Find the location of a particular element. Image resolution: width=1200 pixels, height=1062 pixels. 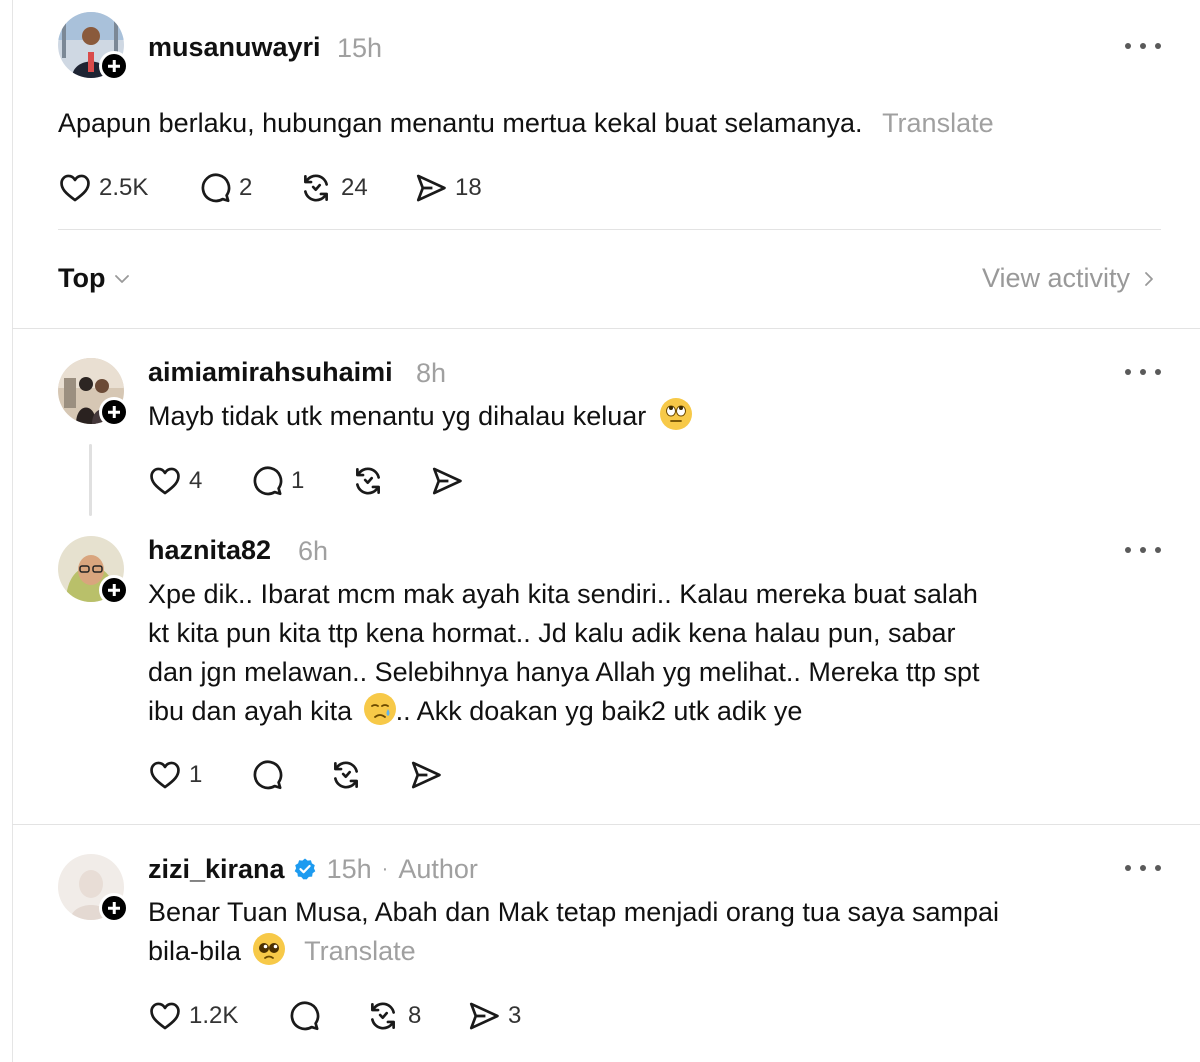

reply-header: zizi_kirana 15h · Author is located at coordinates (313, 869).